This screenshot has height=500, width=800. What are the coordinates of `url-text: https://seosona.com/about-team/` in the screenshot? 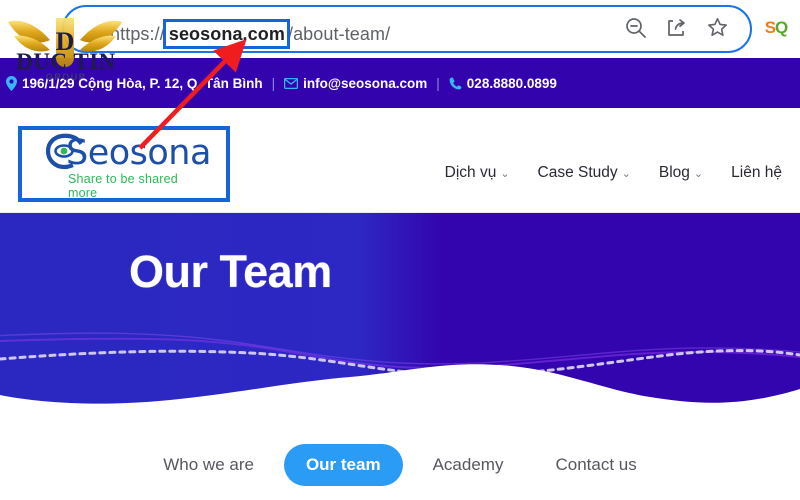 It's located at (250, 34).